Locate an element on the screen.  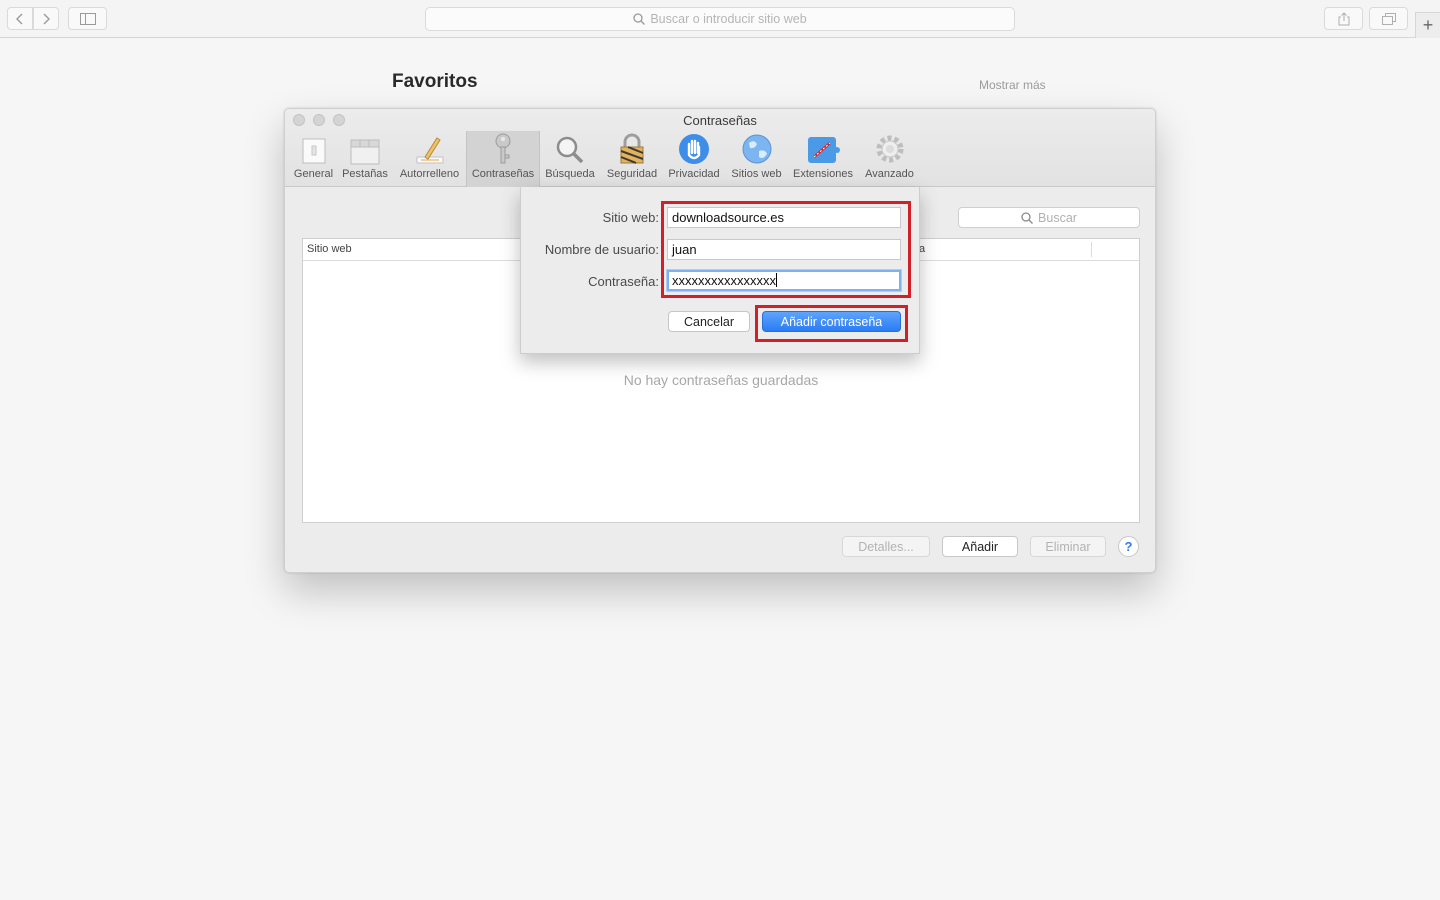
tab-autorrelleno: Autorrelleno is located at coordinates (429, 159).